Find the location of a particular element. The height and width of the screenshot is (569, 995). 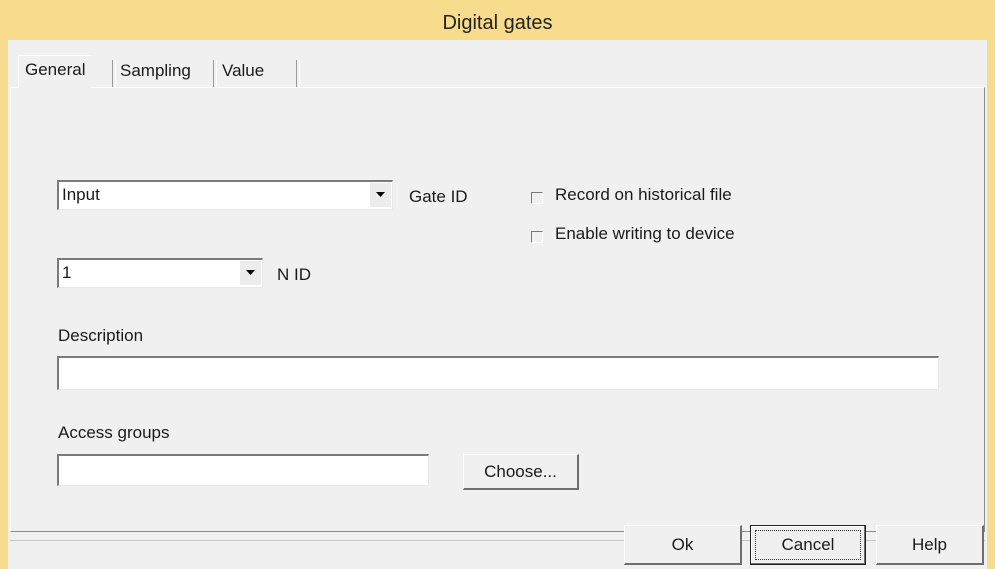

gate-type-combobox: Input is located at coordinates (225, 195).